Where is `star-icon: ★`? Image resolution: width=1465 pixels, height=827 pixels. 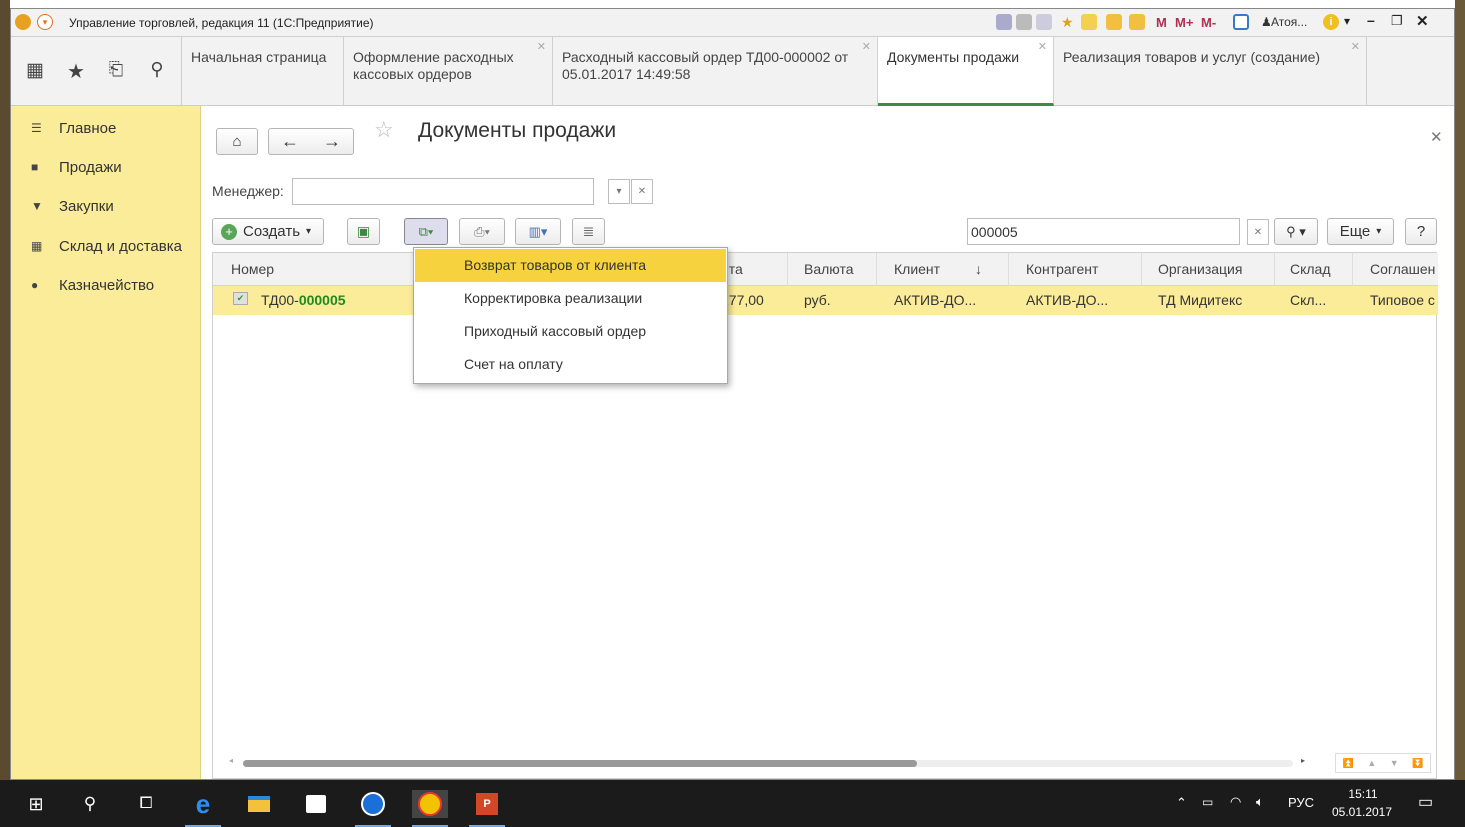 star-icon: ★ is located at coordinates (76, 71).